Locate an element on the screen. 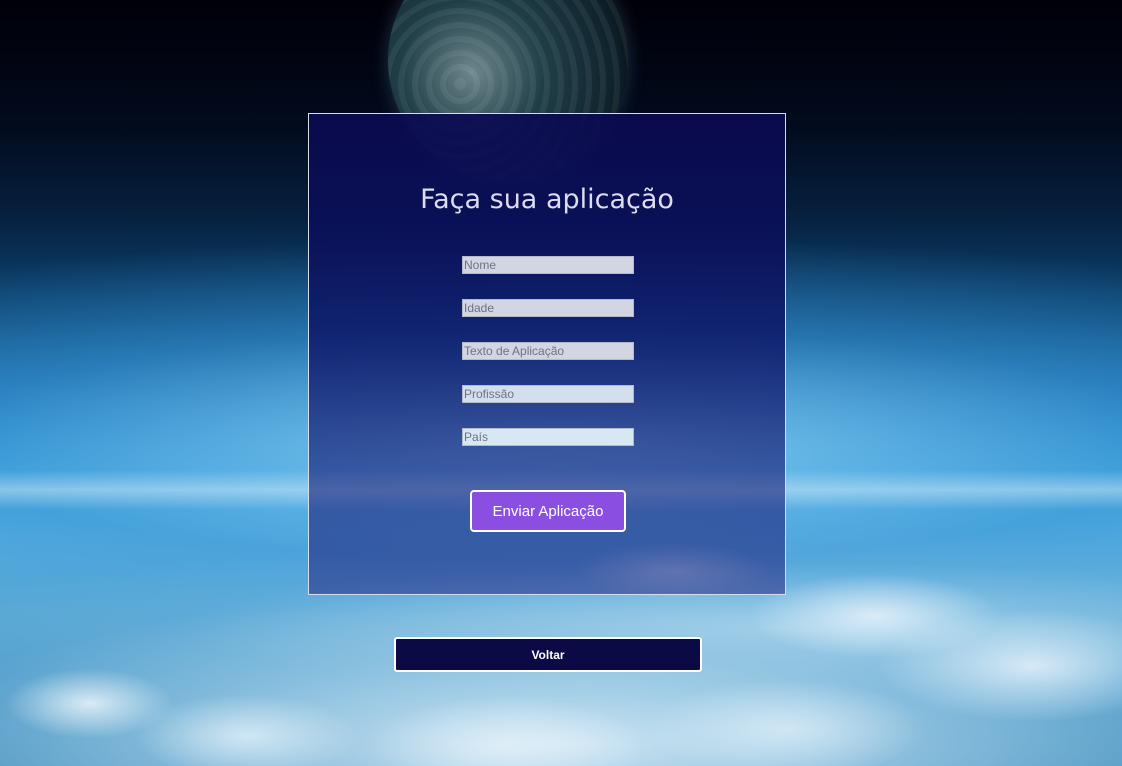 The height and width of the screenshot is (766, 1122). profession-input is located at coordinates (548, 394).